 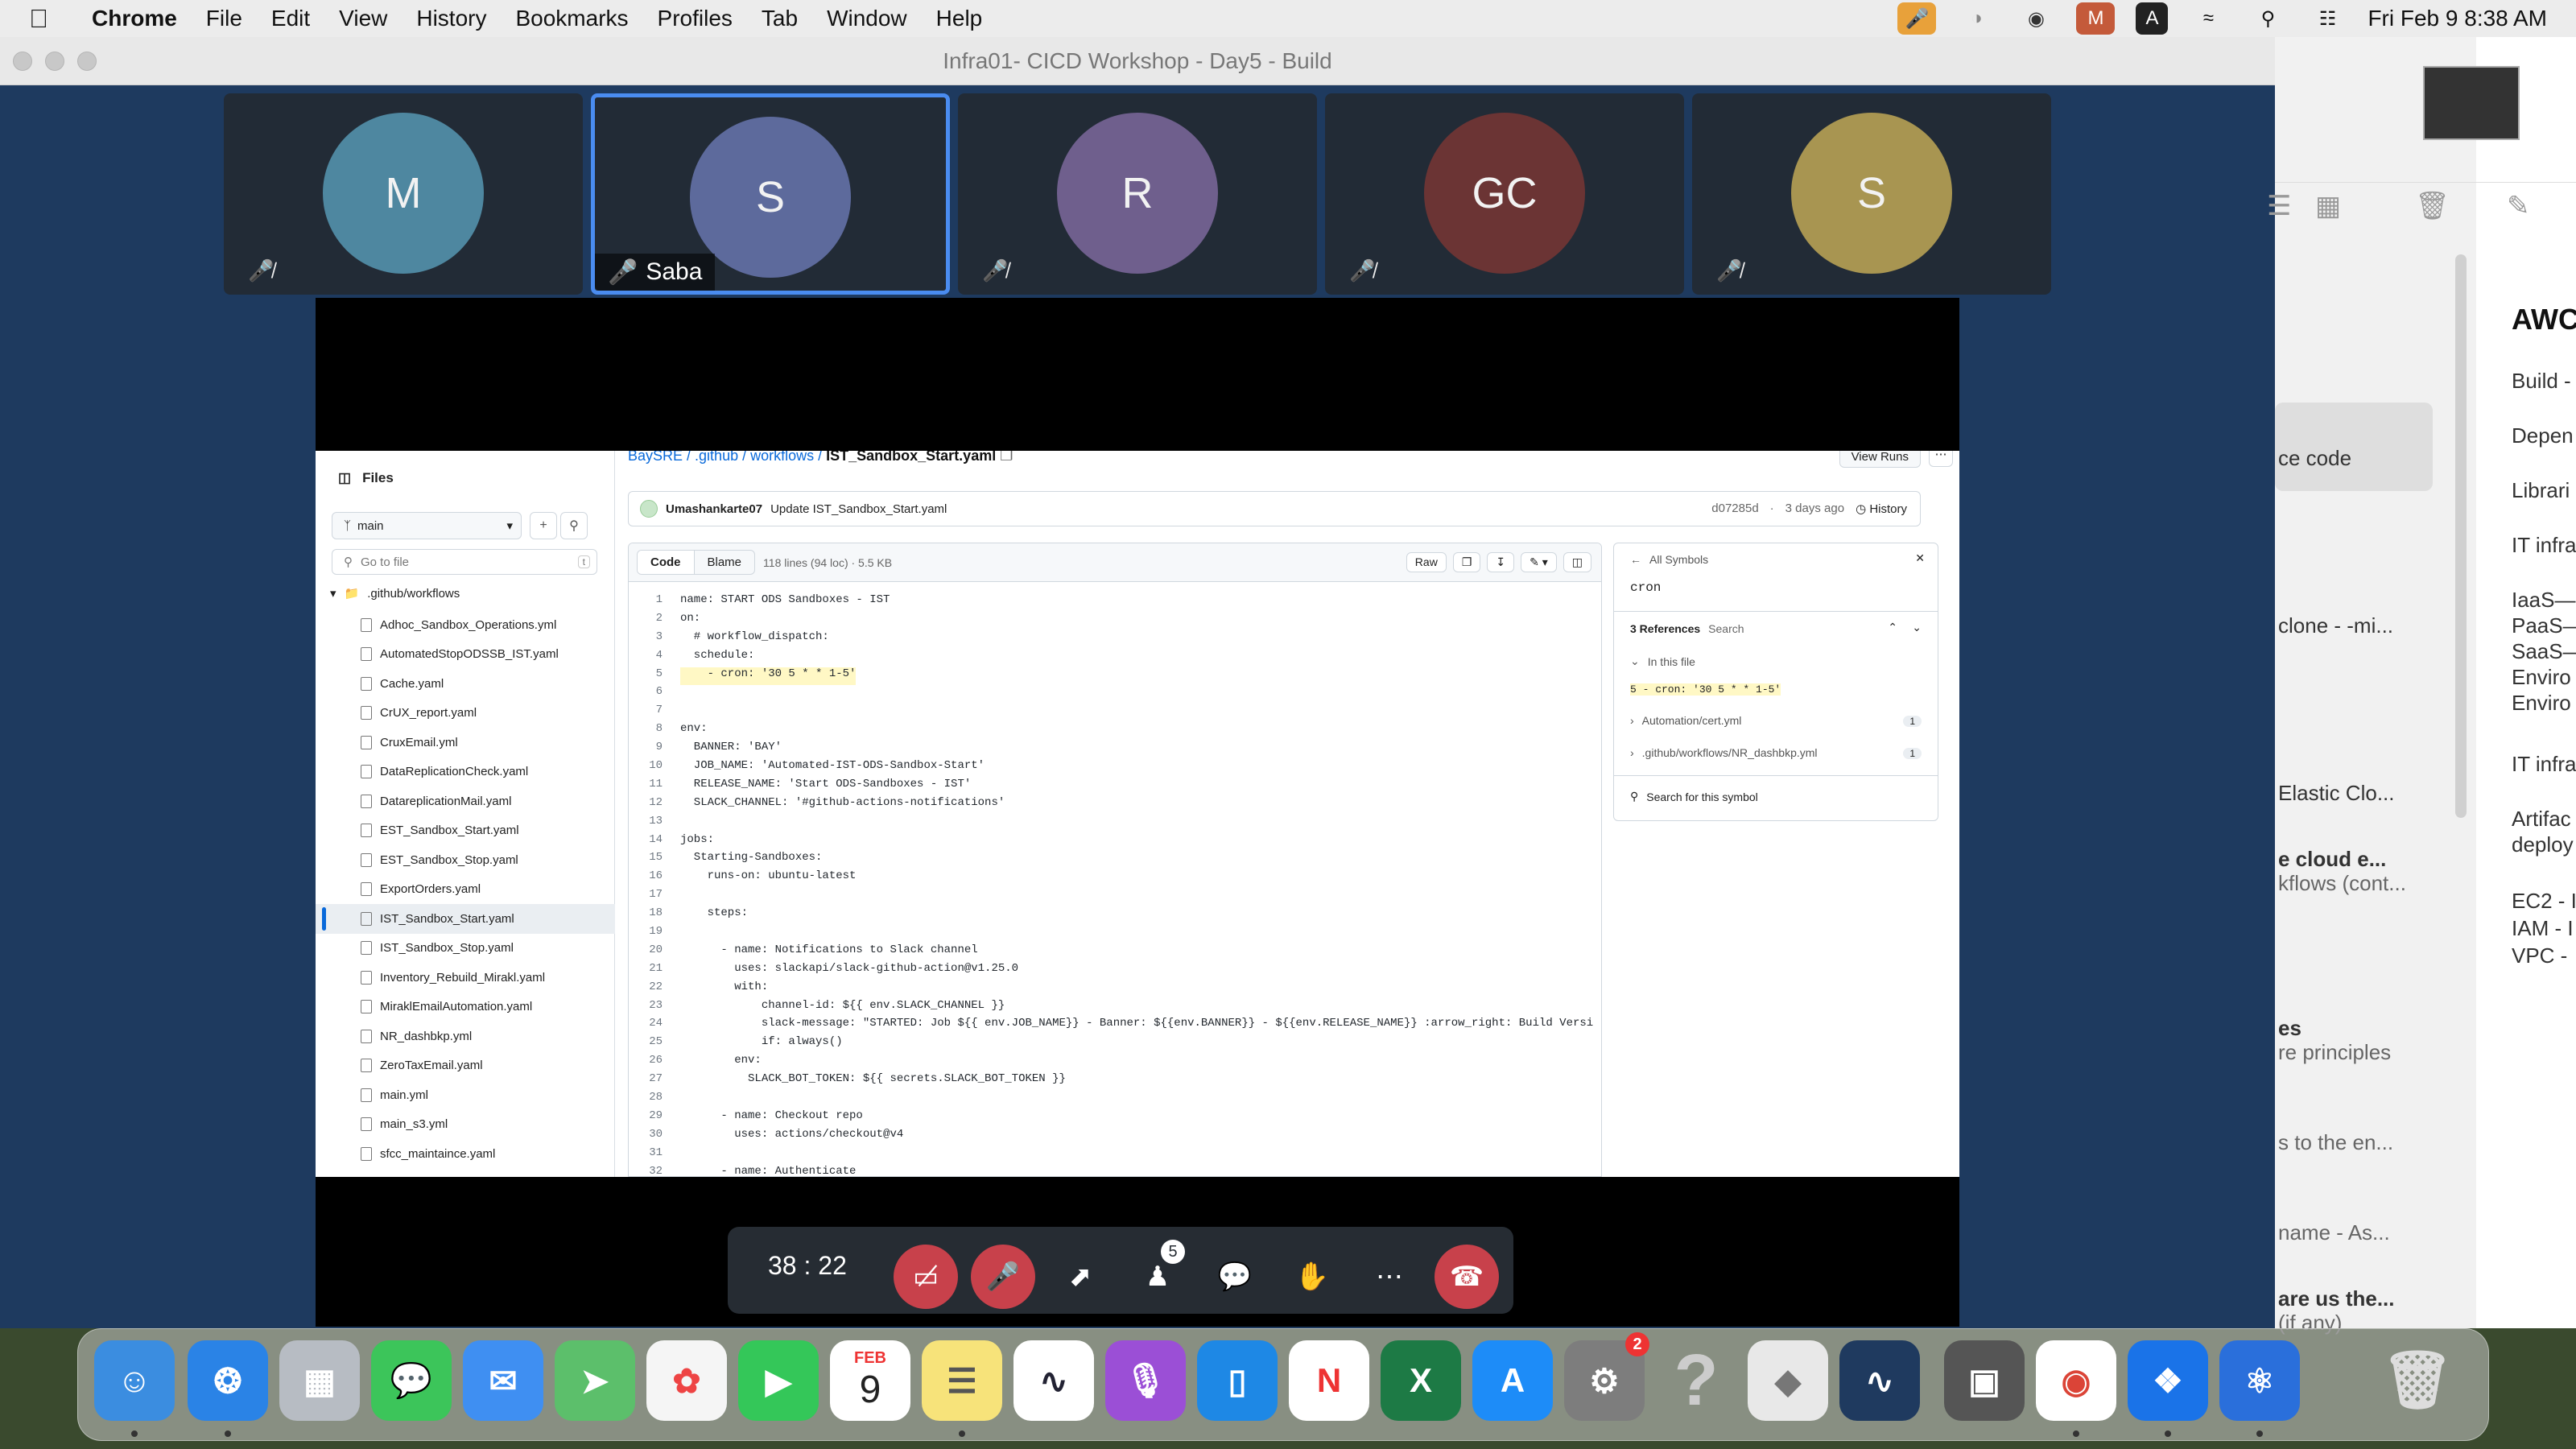 What do you see at coordinates (465, 949) in the screenshot?
I see `list-item: IST_Sandbox_Stop.yaml` at bounding box center [465, 949].